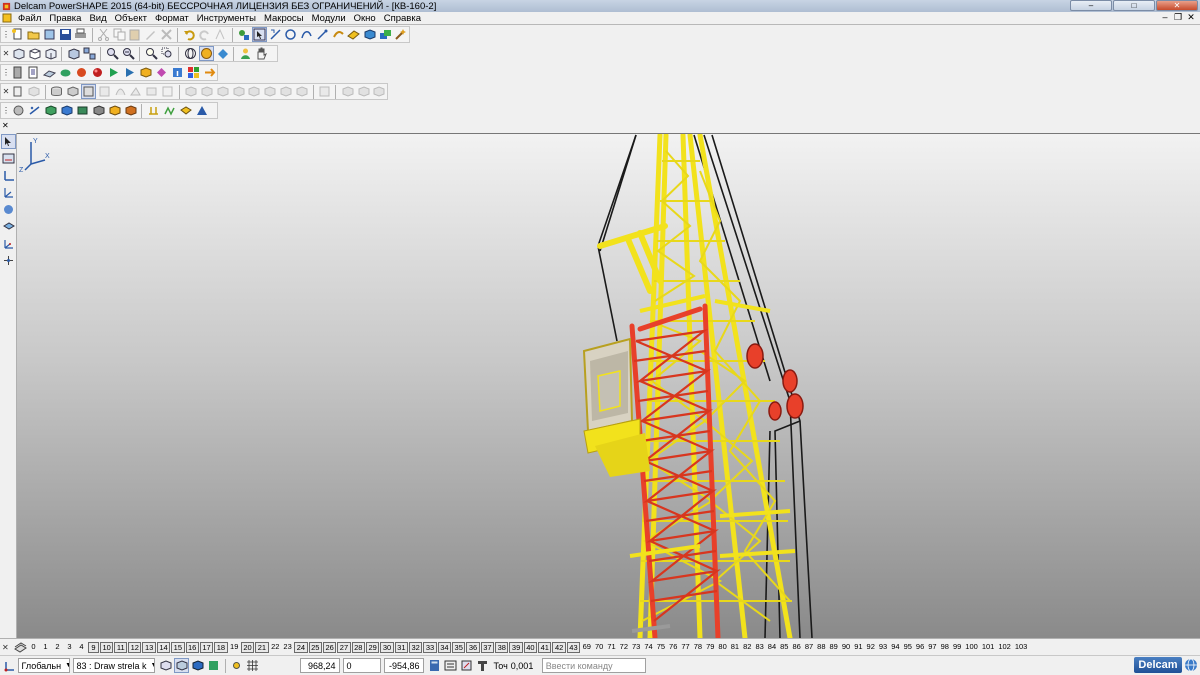 This screenshot has width=1200, height=675. Describe the element at coordinates (65, 18) in the screenshot. I see `menu-edit: Правка` at that location.